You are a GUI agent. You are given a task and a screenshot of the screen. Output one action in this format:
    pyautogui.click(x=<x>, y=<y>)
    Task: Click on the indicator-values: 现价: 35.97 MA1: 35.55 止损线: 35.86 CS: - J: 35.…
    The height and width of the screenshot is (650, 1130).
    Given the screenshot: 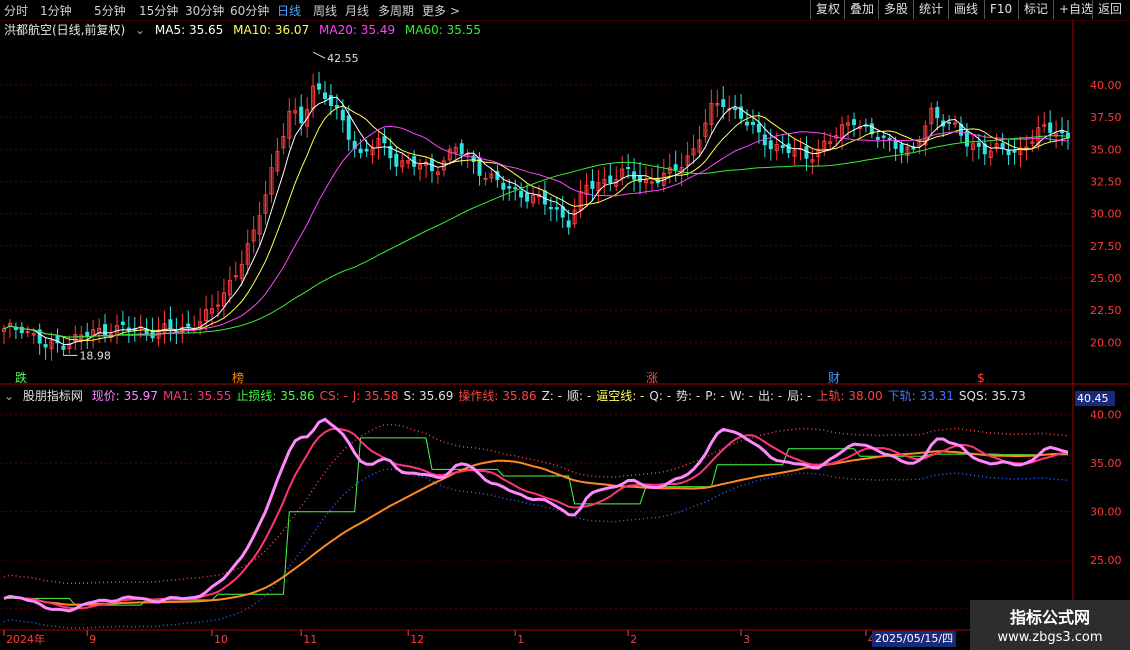 What is the action you would take?
    pyautogui.click(x=561, y=396)
    